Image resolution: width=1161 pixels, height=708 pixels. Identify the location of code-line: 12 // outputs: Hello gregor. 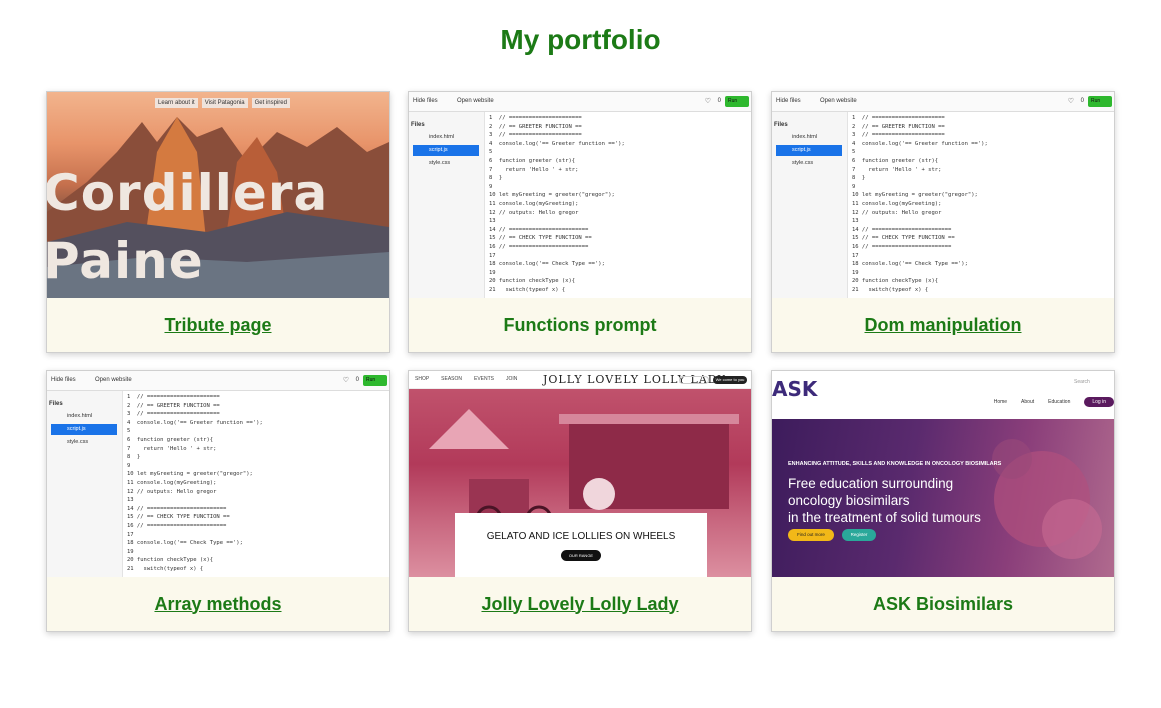
(897, 212).